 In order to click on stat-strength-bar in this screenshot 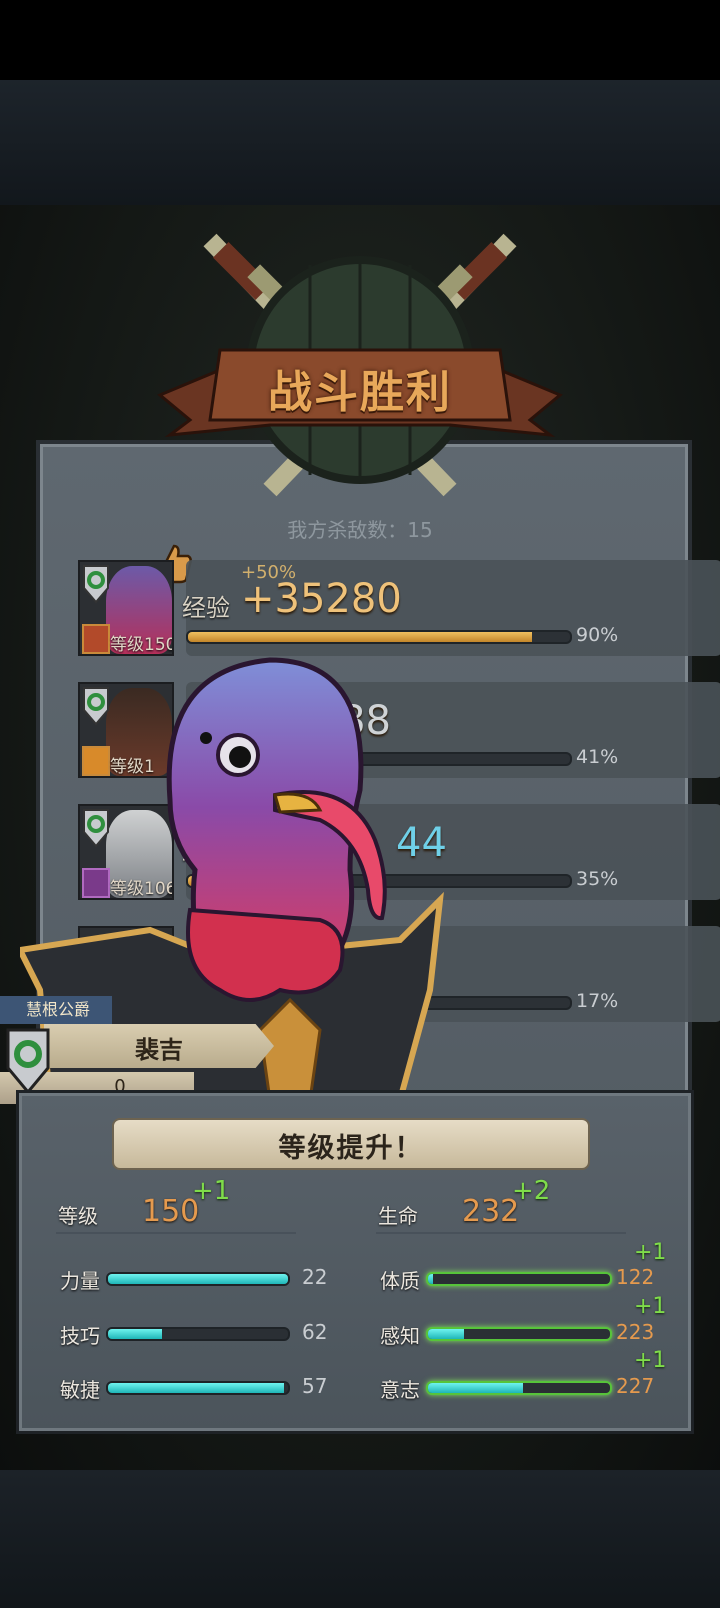, I will do `click(198, 1279)`.